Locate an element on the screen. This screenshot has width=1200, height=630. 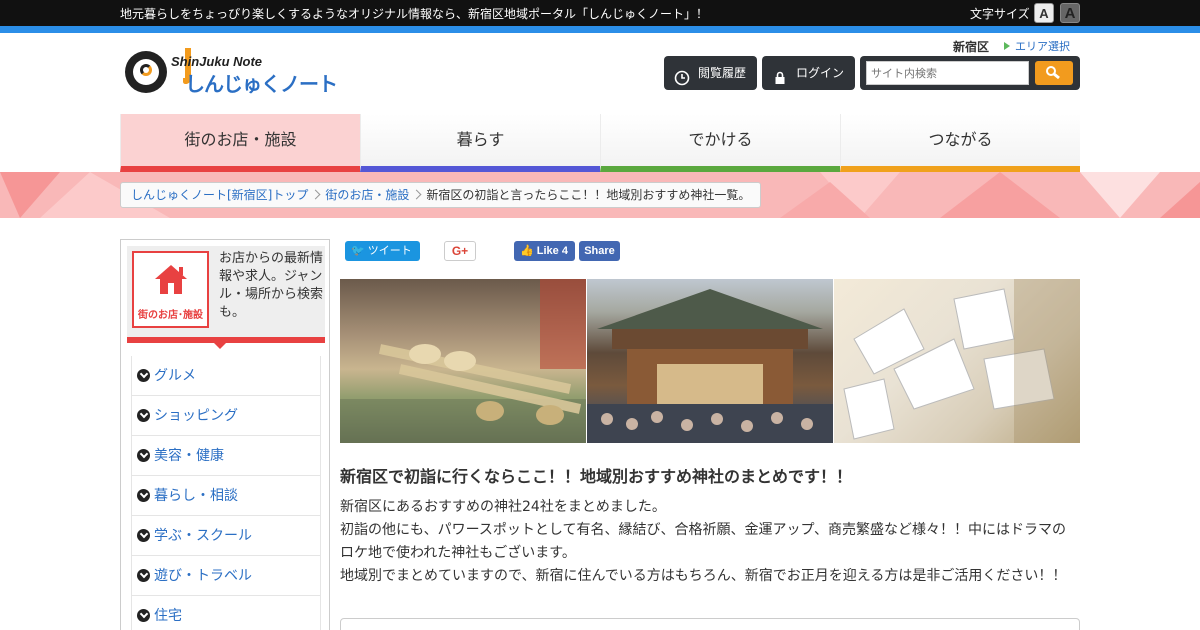
font-size-label: 文字サイズ is located at coordinates (1000, 14).